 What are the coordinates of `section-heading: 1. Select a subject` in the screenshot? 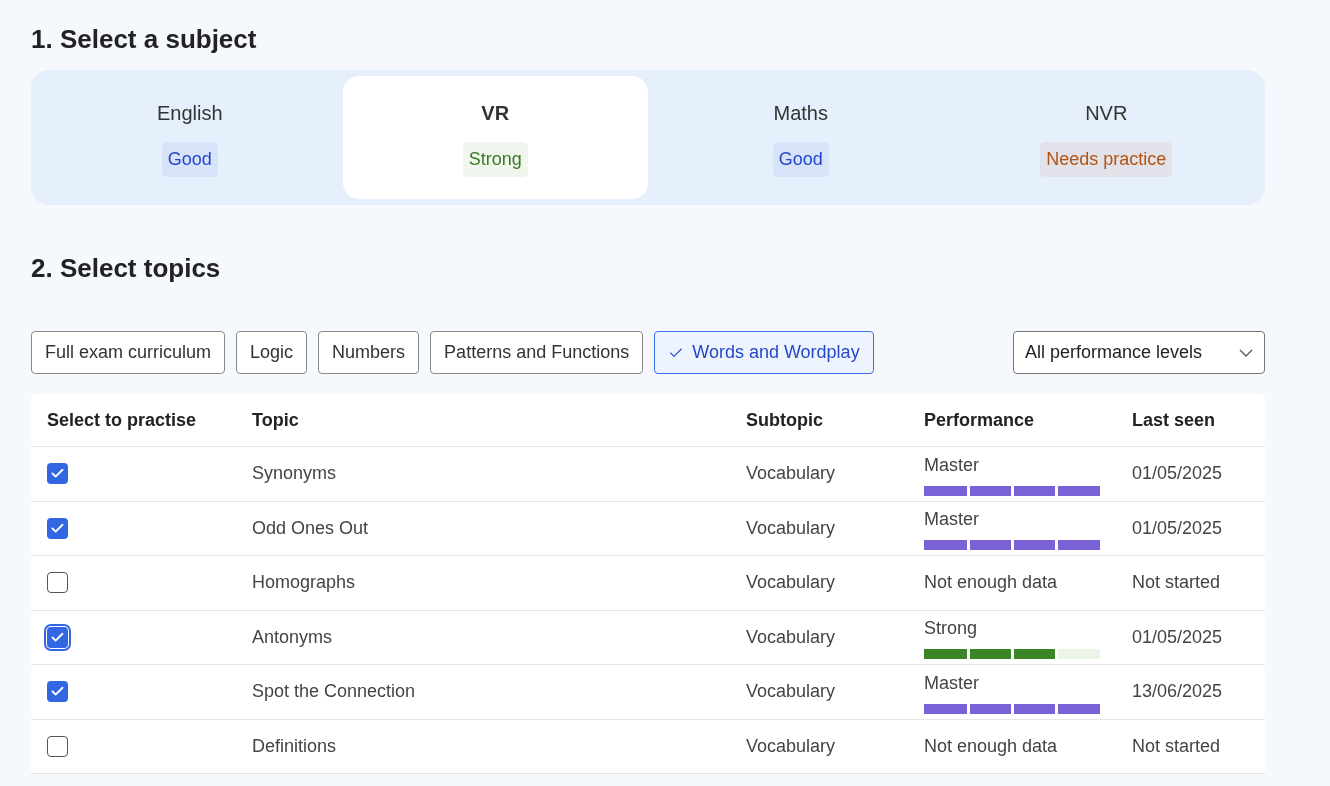 It's located at (144, 39).